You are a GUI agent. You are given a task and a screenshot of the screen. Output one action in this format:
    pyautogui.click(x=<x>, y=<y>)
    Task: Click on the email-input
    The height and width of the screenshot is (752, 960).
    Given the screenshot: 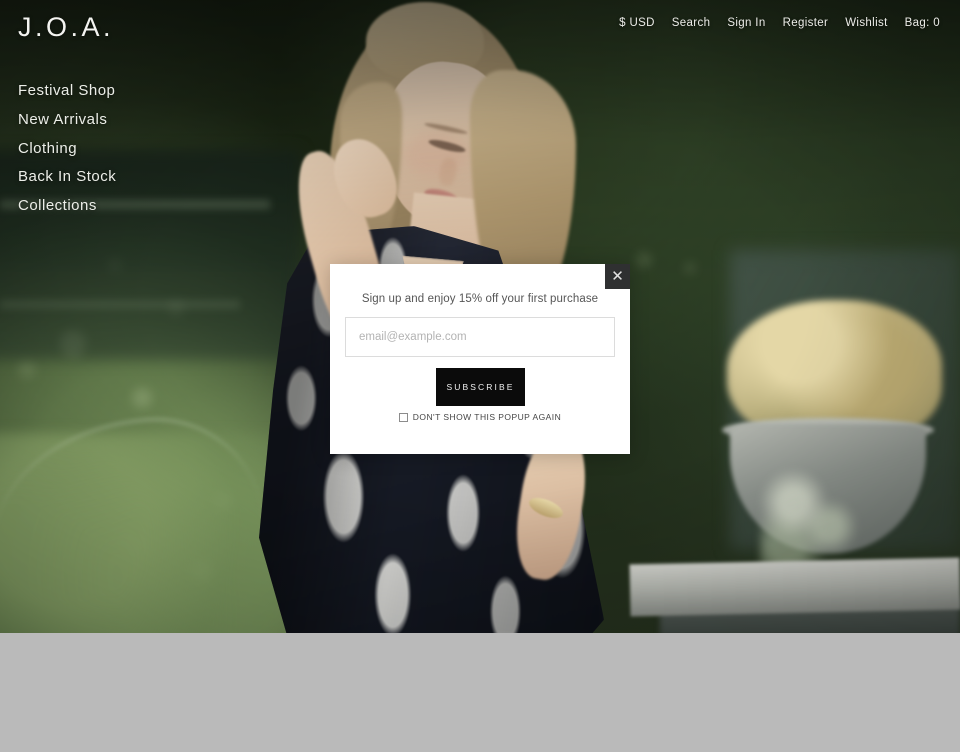 What is the action you would take?
    pyautogui.click(x=480, y=337)
    